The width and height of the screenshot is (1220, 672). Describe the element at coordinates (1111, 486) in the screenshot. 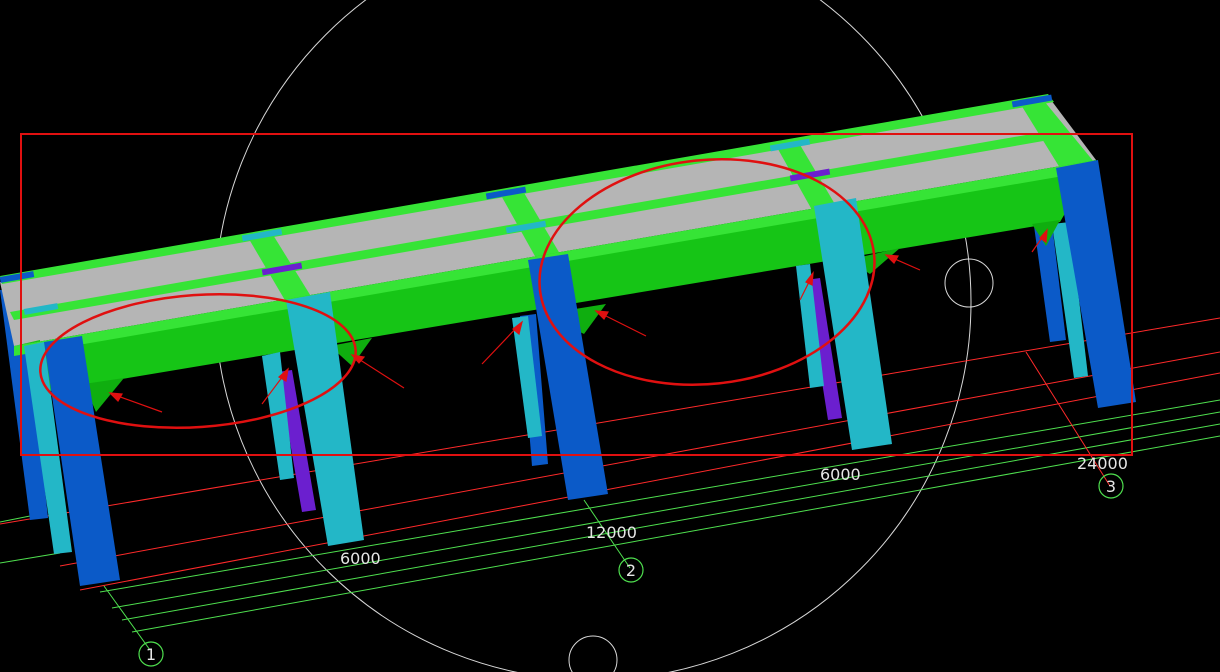

I see `axis-label-3: 3` at that location.